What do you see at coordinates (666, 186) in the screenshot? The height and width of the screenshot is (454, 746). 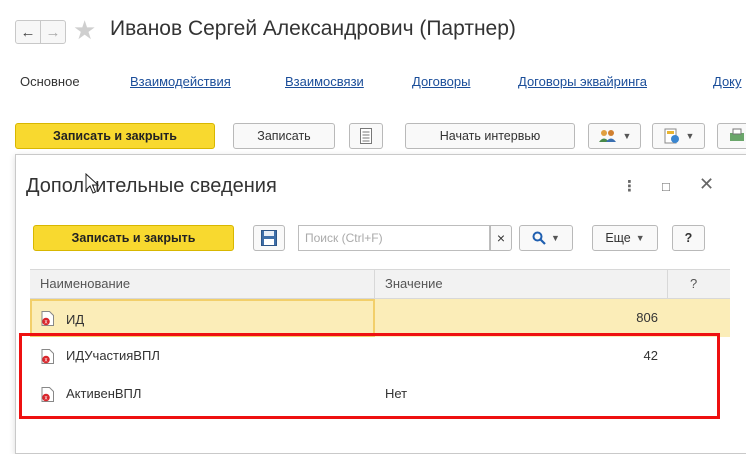 I see `maximize-icon: □` at bounding box center [666, 186].